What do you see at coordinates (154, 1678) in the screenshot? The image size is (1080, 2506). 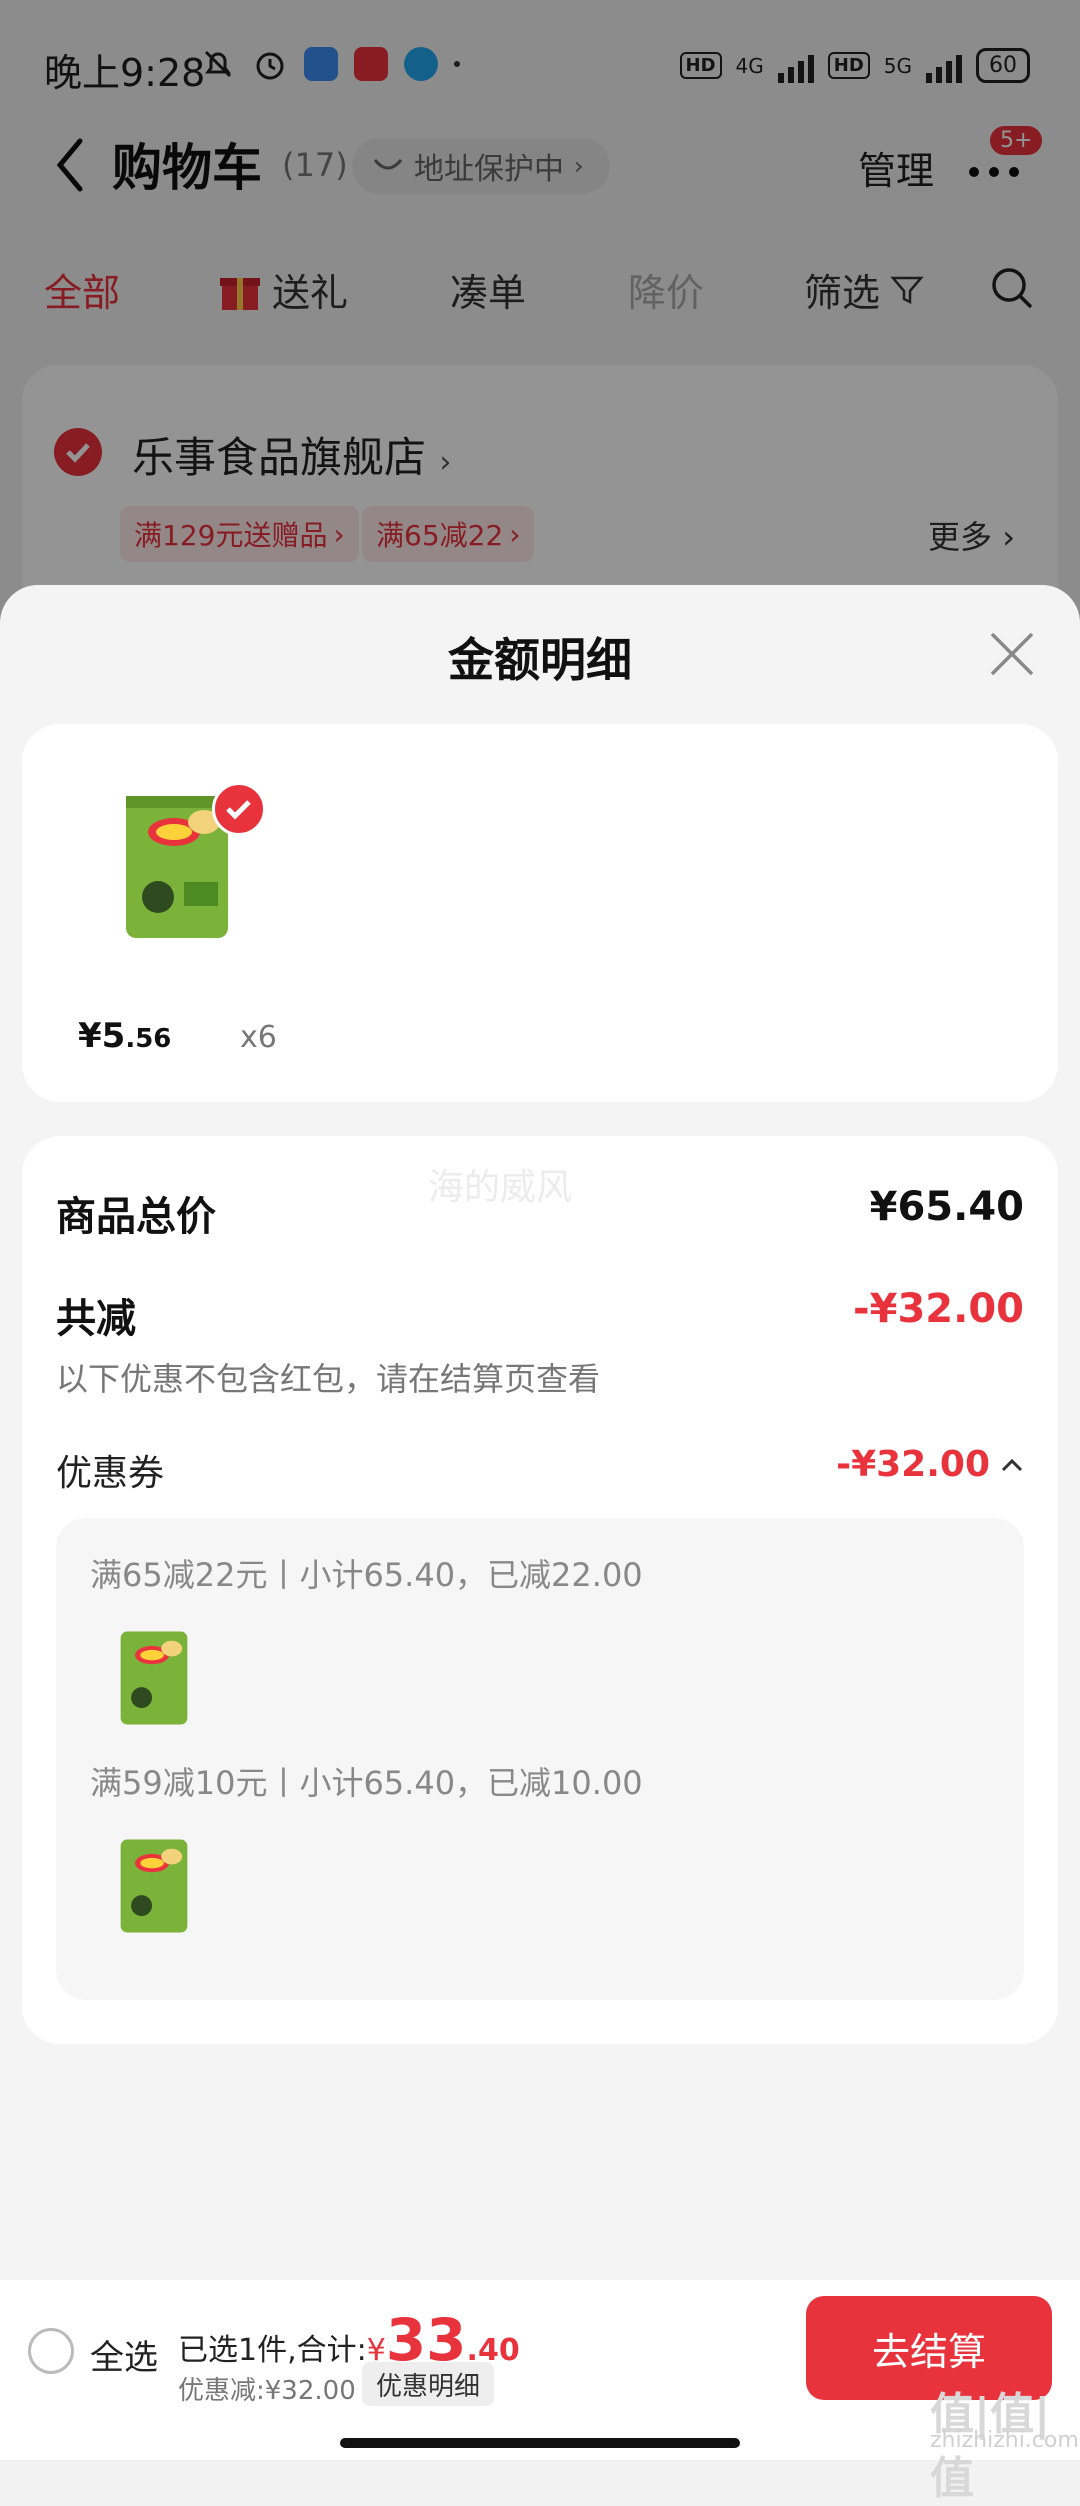 I see `coupon-1-product-image` at bounding box center [154, 1678].